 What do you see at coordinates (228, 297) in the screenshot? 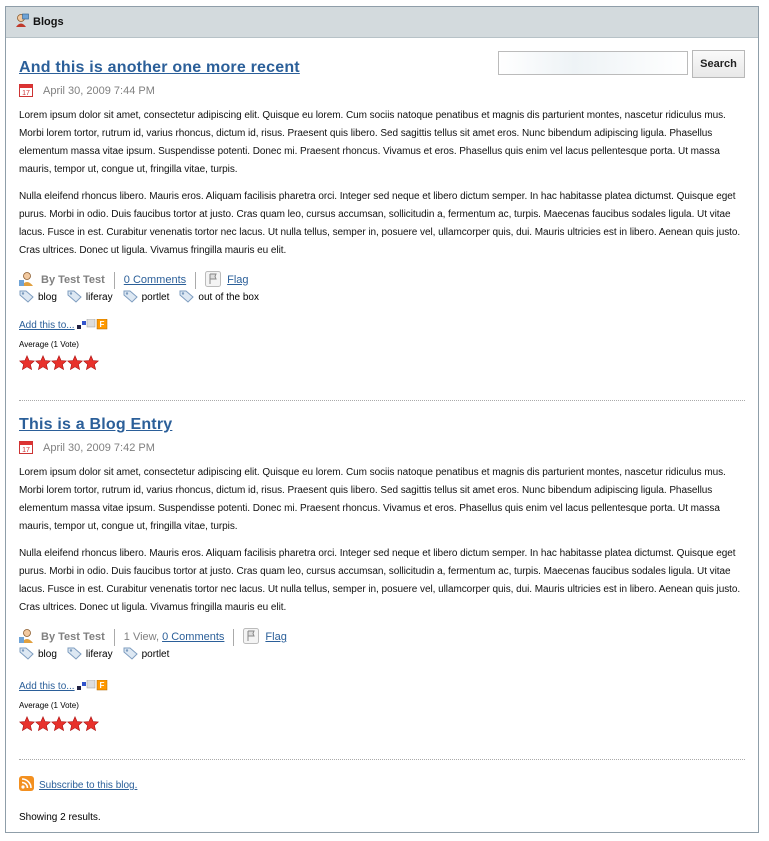
I see `tag-label: out of the box` at bounding box center [228, 297].